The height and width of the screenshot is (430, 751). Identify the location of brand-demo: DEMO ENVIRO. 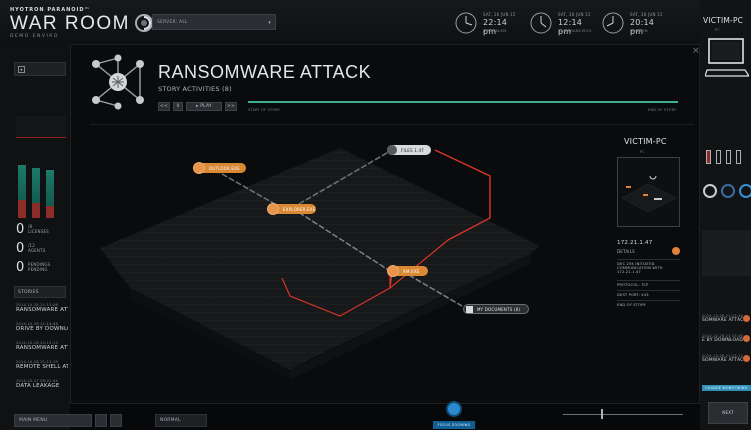
(34, 36).